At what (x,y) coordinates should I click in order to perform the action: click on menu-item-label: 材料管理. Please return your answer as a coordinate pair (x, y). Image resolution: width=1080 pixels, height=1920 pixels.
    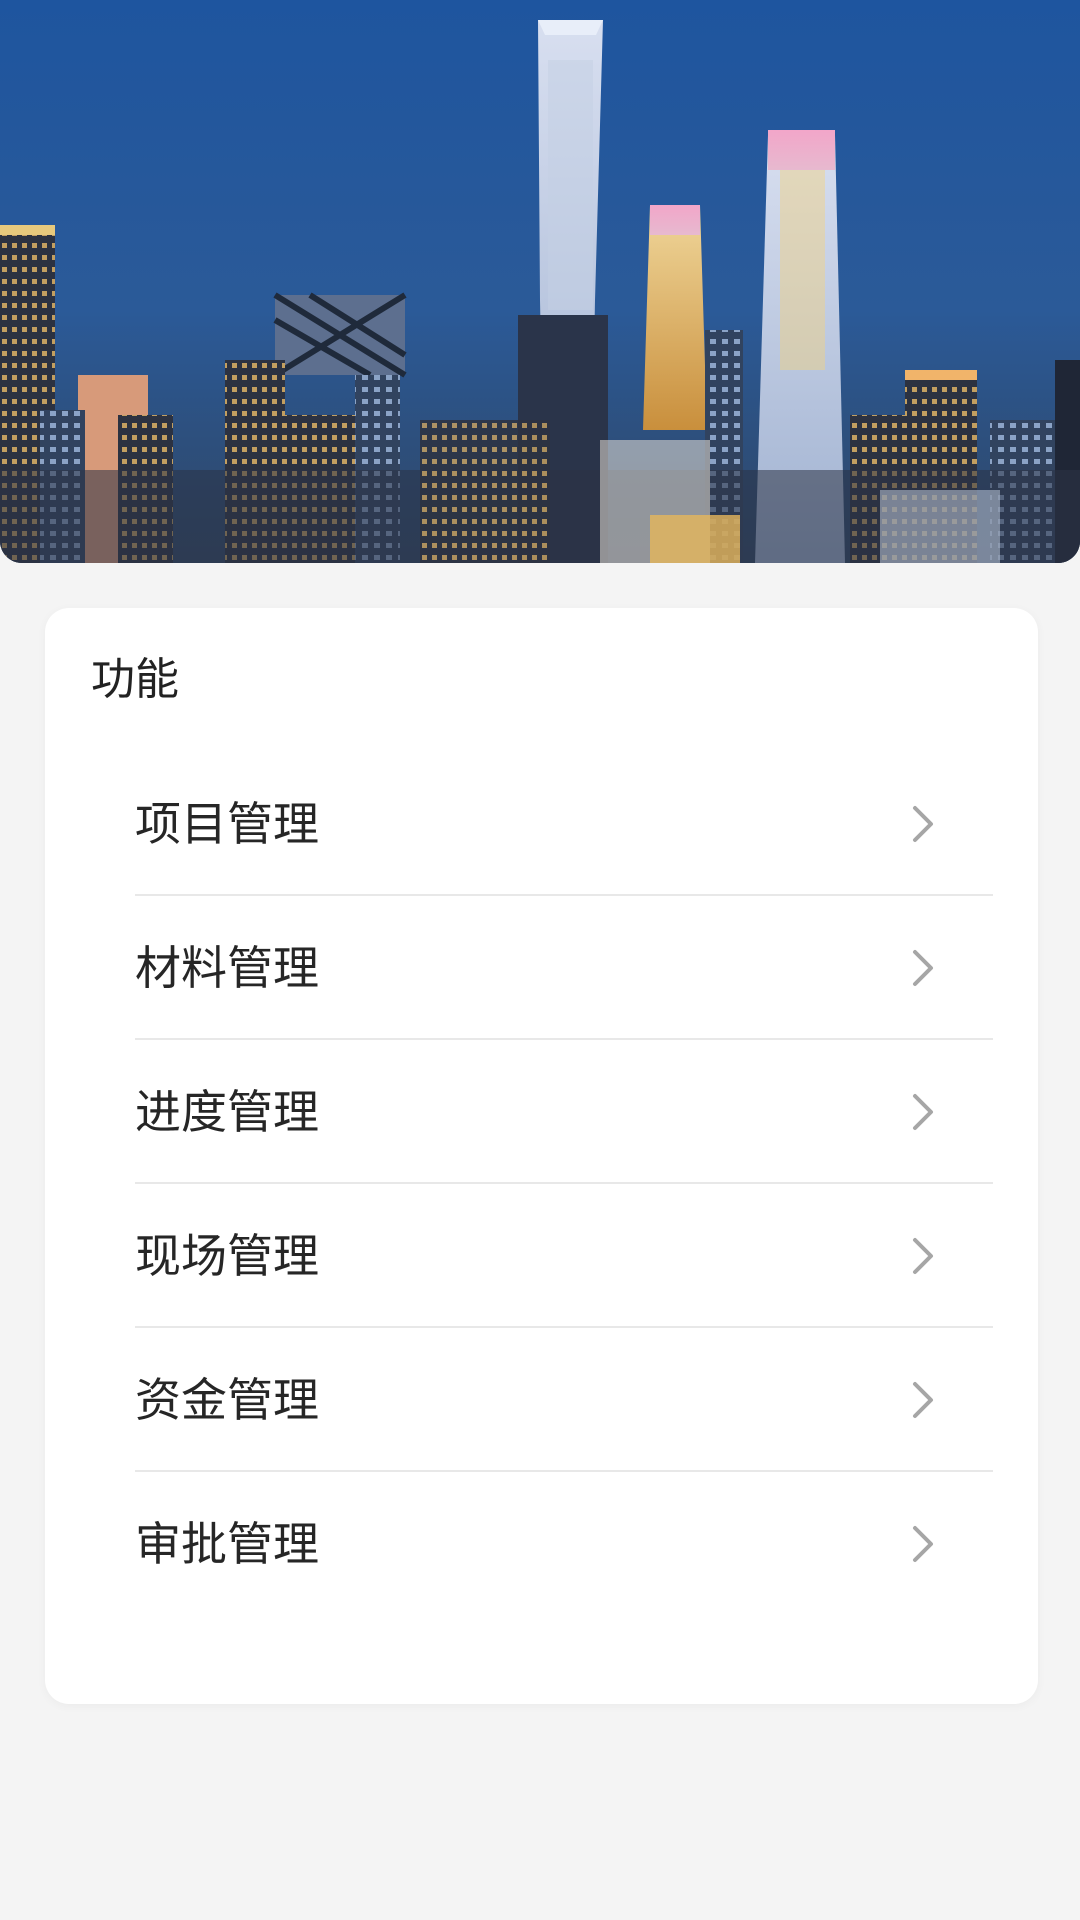
    Looking at the image, I should click on (227, 968).